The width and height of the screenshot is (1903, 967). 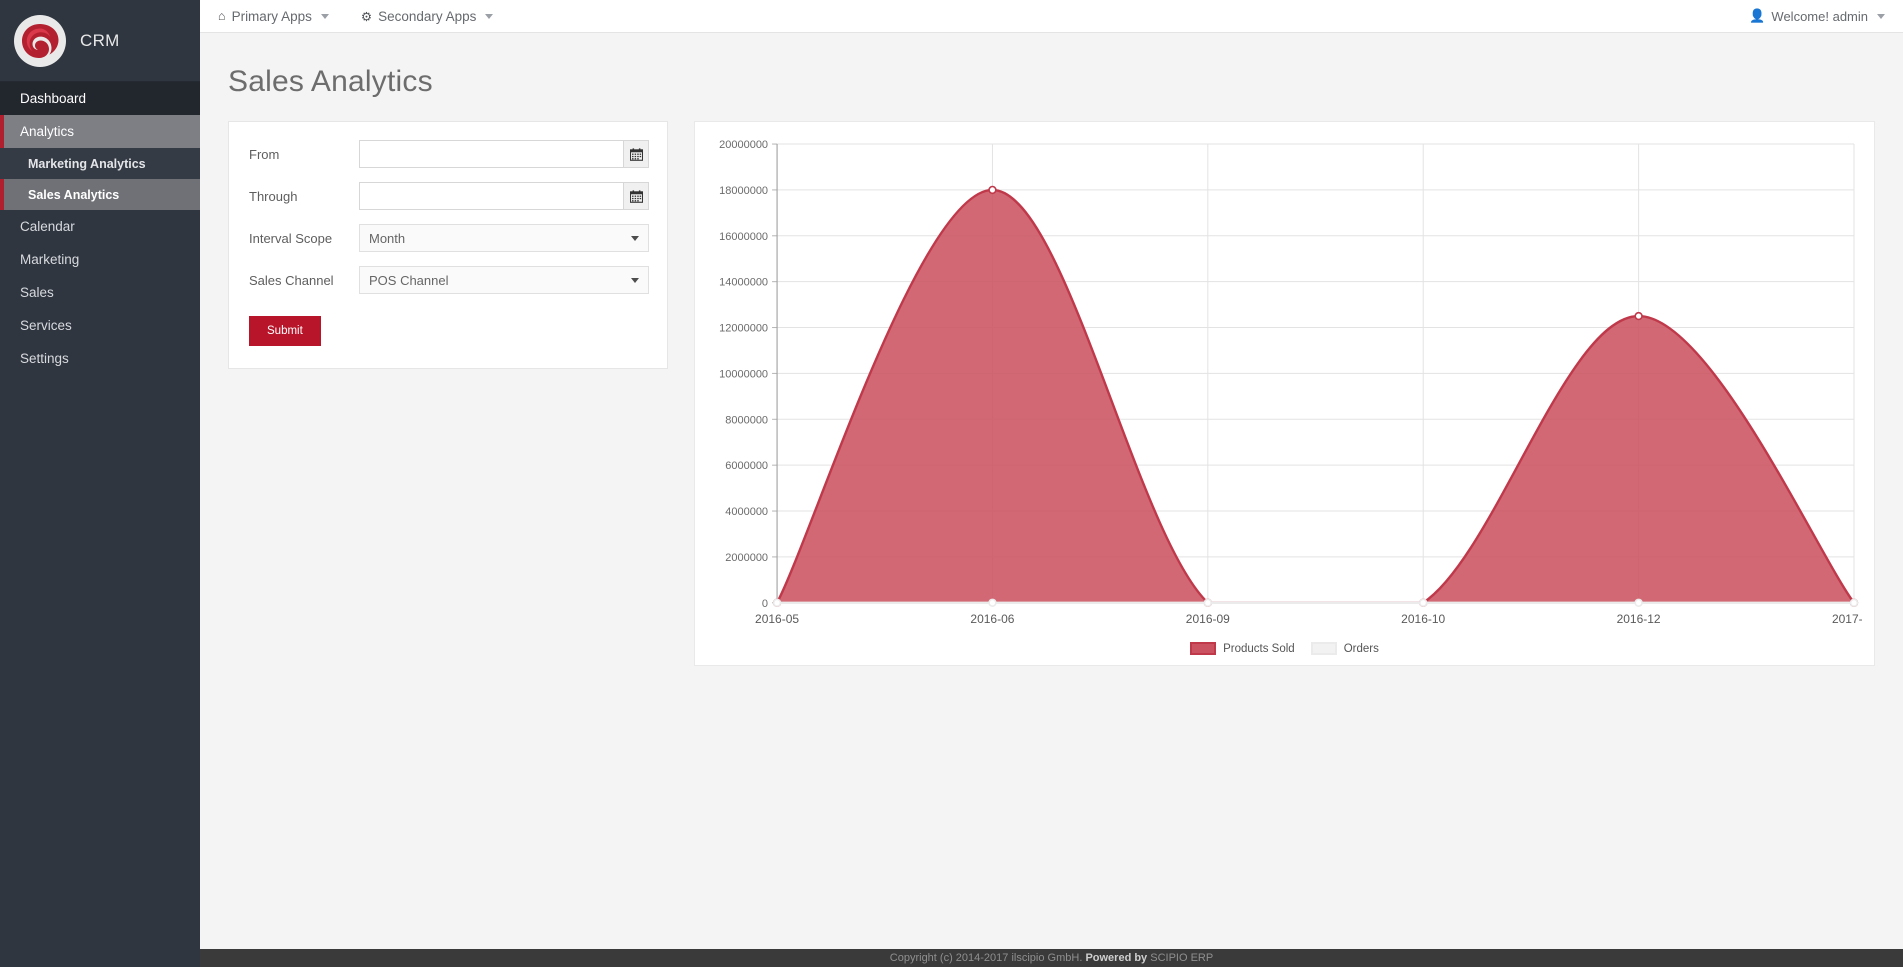 I want to click on sidebar-item-analytics: Analytics, so click(x=100, y=131).